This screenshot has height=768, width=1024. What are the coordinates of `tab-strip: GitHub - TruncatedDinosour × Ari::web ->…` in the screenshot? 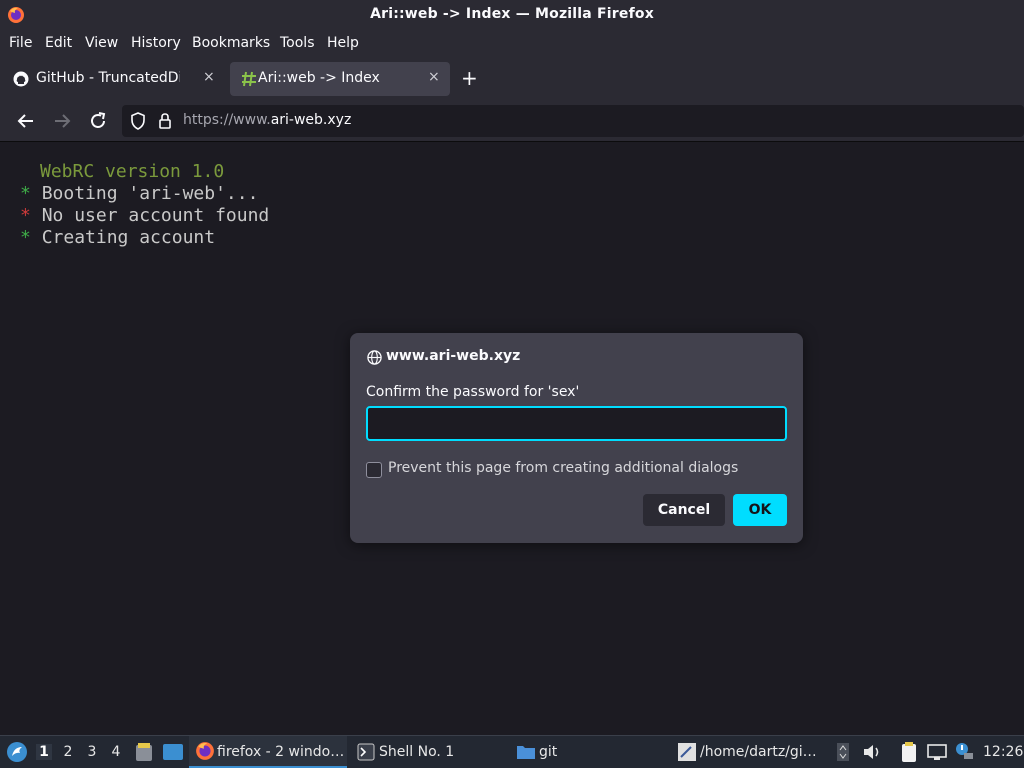 It's located at (512, 79).